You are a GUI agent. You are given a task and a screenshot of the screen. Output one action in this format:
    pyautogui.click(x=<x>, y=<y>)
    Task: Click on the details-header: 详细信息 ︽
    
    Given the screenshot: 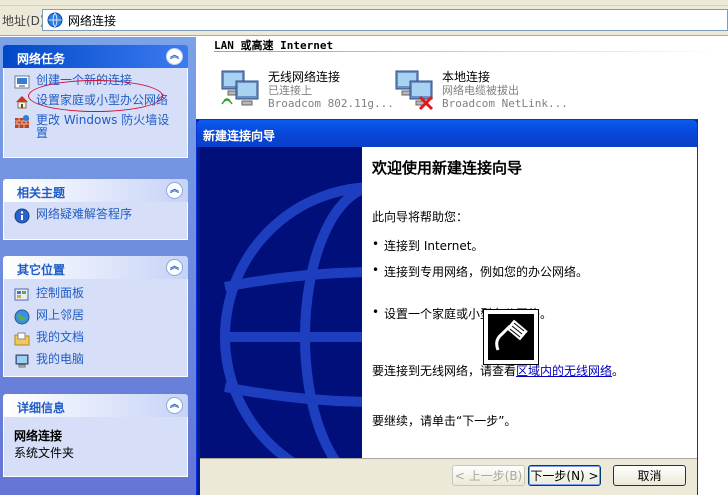 What is the action you would take?
    pyautogui.click(x=95, y=405)
    